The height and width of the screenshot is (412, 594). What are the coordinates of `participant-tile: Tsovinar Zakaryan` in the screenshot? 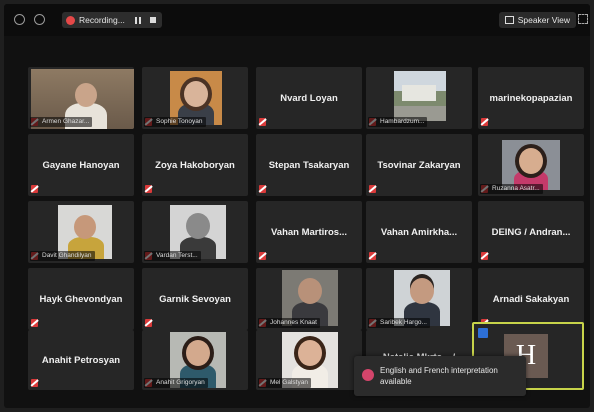 It's located at (419, 165).